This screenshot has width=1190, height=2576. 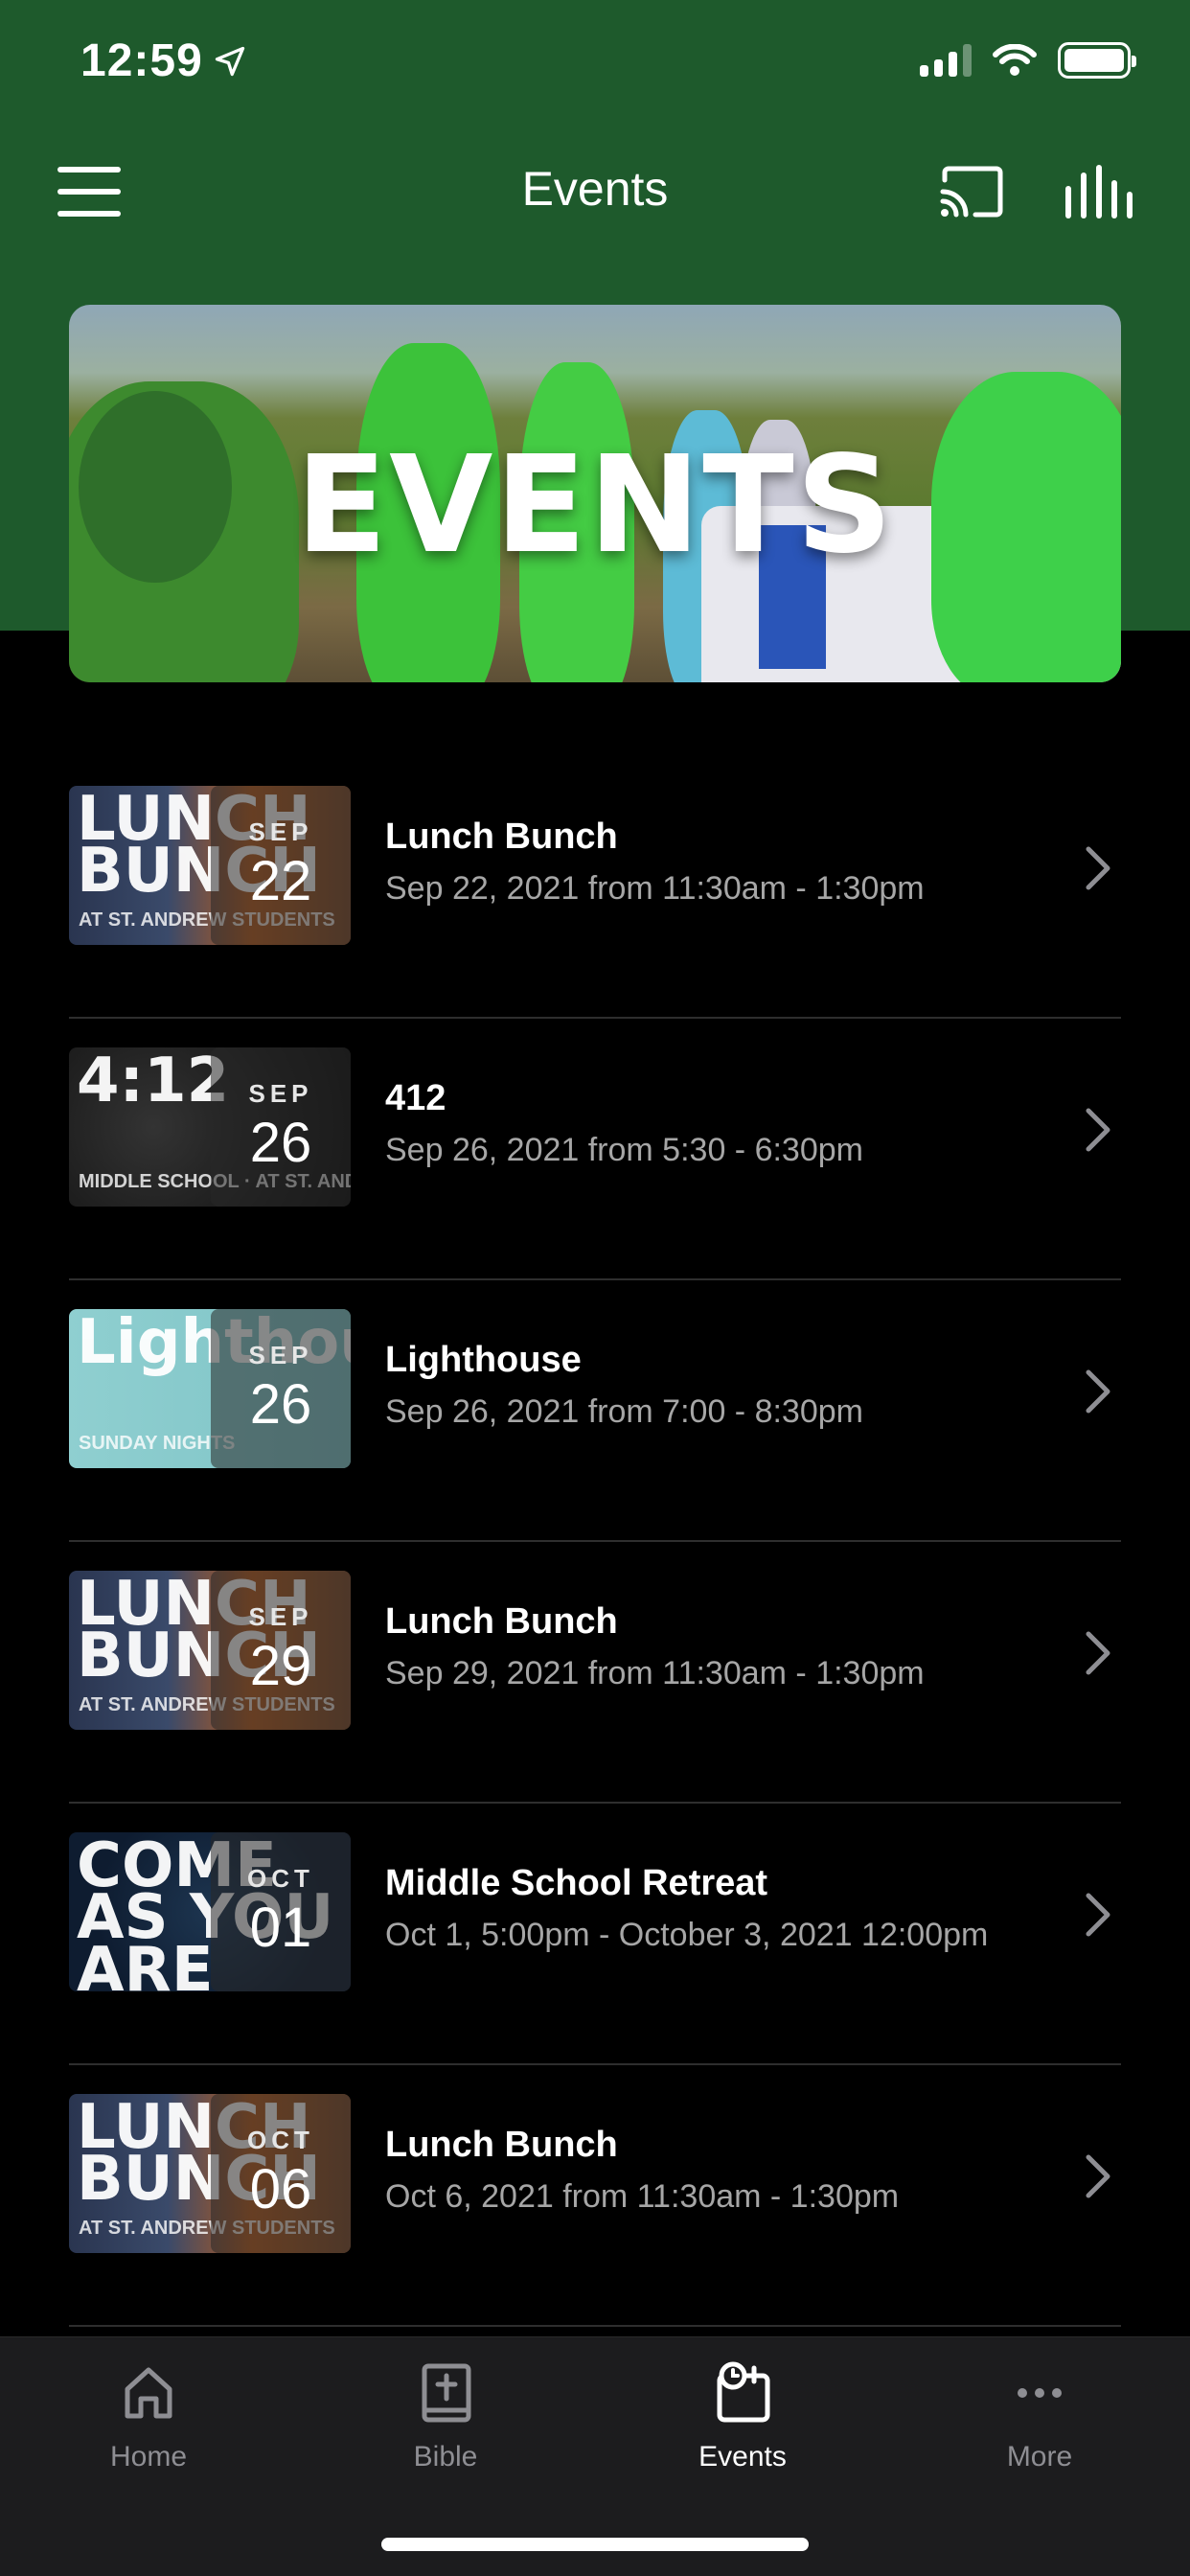 What do you see at coordinates (655, 1673) in the screenshot?
I see `event-time: Sep 29, 2021 from 11:30am - 1:30pm` at bounding box center [655, 1673].